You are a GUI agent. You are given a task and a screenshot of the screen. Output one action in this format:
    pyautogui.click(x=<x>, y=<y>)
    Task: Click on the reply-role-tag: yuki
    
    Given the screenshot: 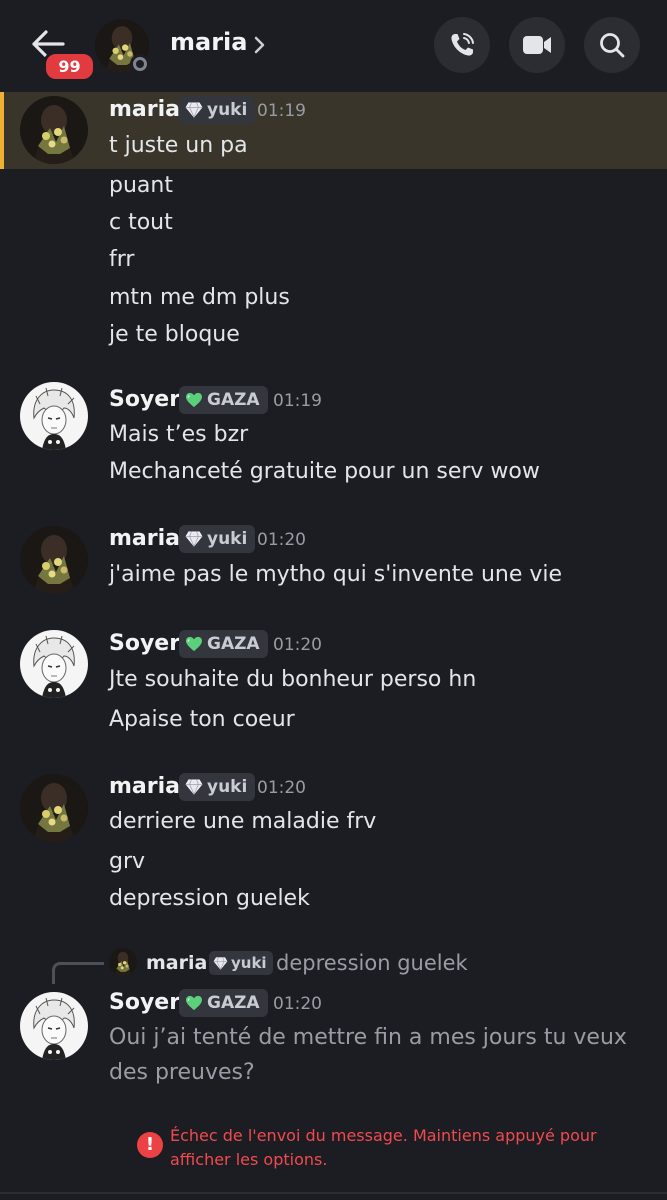 What is the action you would take?
    pyautogui.click(x=241, y=963)
    